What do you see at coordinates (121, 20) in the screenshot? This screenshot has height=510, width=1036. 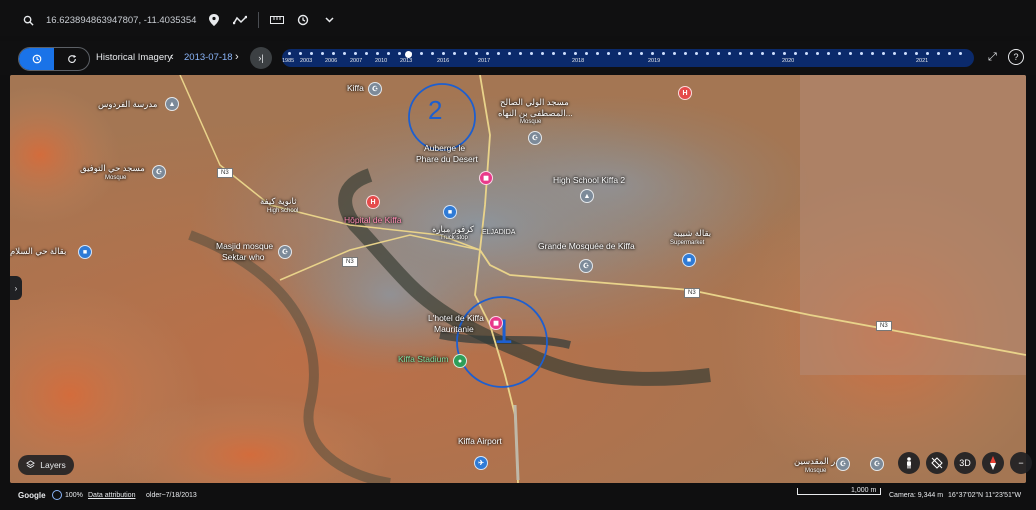 I see `search-coords: 16.623894863947807, -11.4035354` at bounding box center [121, 20].